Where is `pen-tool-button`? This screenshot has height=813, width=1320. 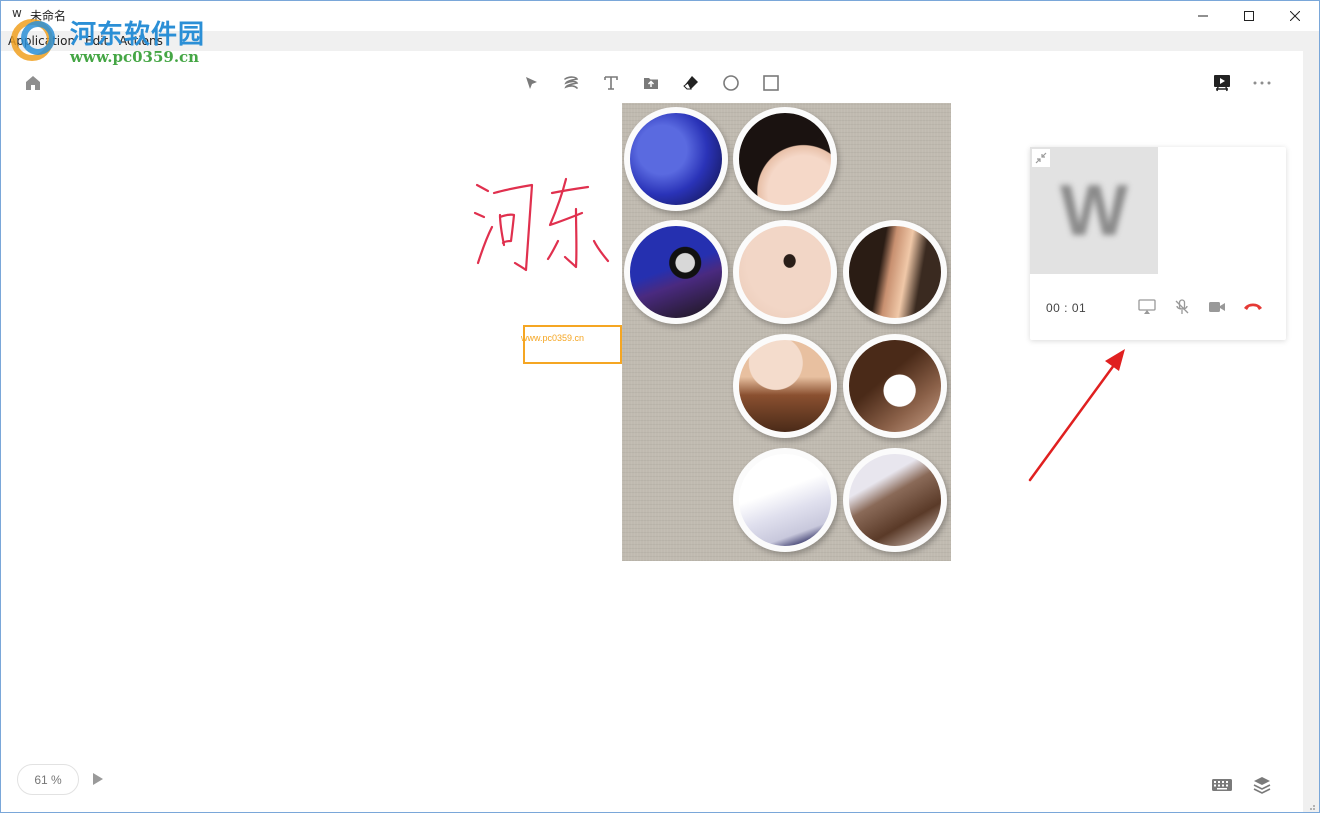
pen-tool-button is located at coordinates (571, 83).